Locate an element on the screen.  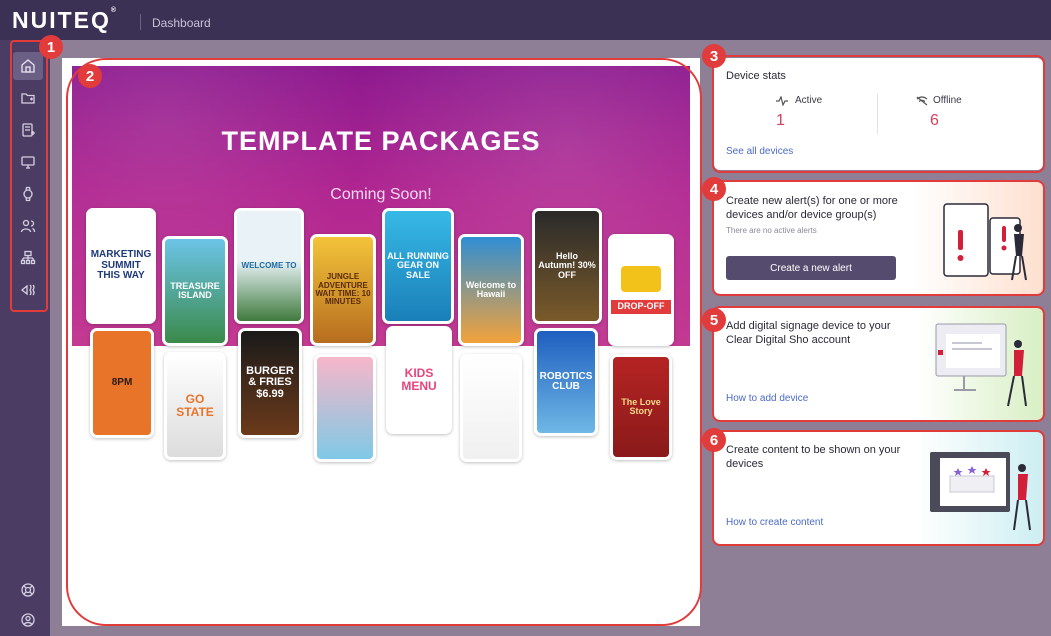
sidebar-item-folders is located at coordinates (28, 98).